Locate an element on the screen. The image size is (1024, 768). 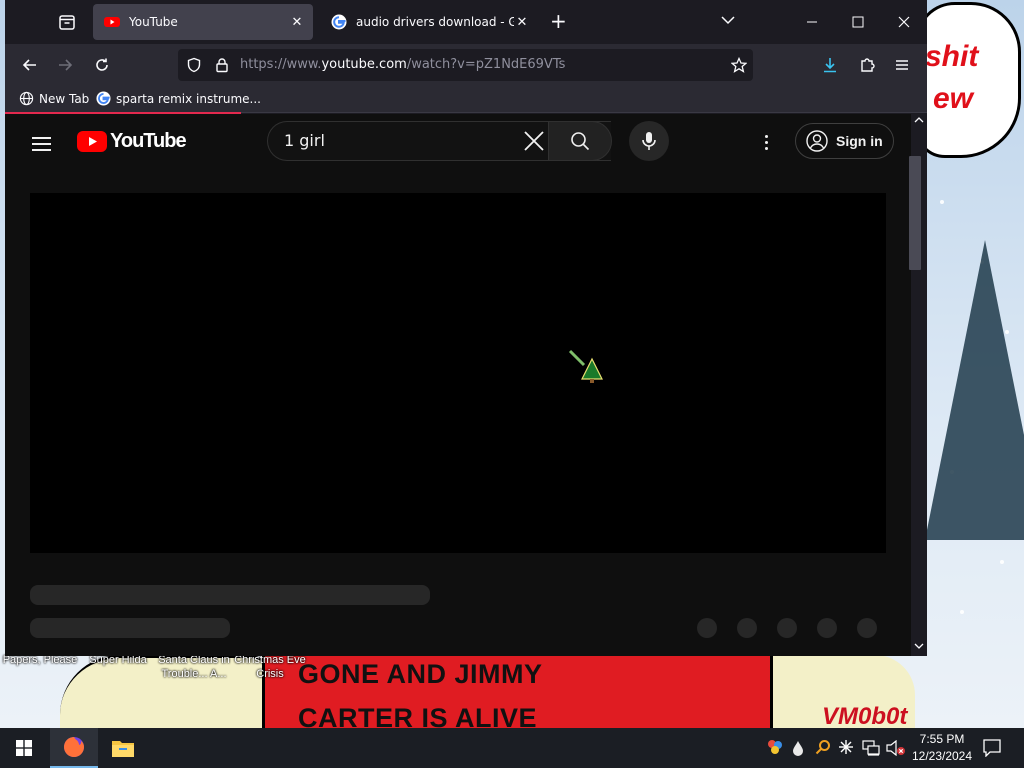
reload-button is located at coordinates (102, 65).